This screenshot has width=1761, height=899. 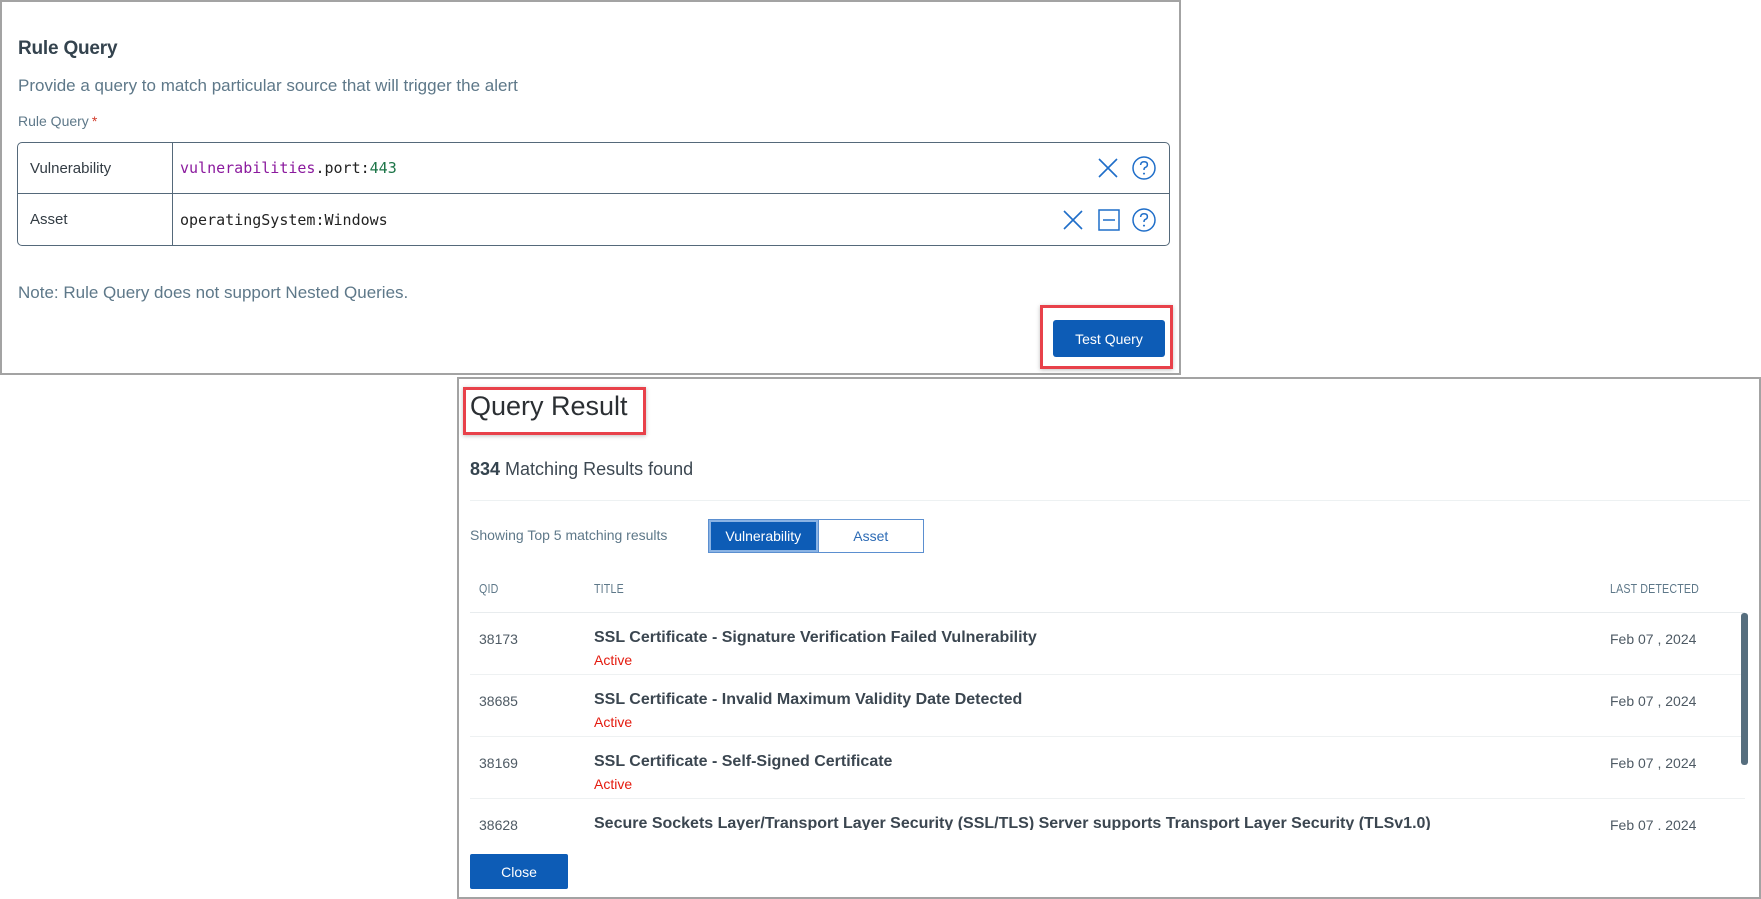 I want to click on test-query-button: Test Query, so click(x=1109, y=338).